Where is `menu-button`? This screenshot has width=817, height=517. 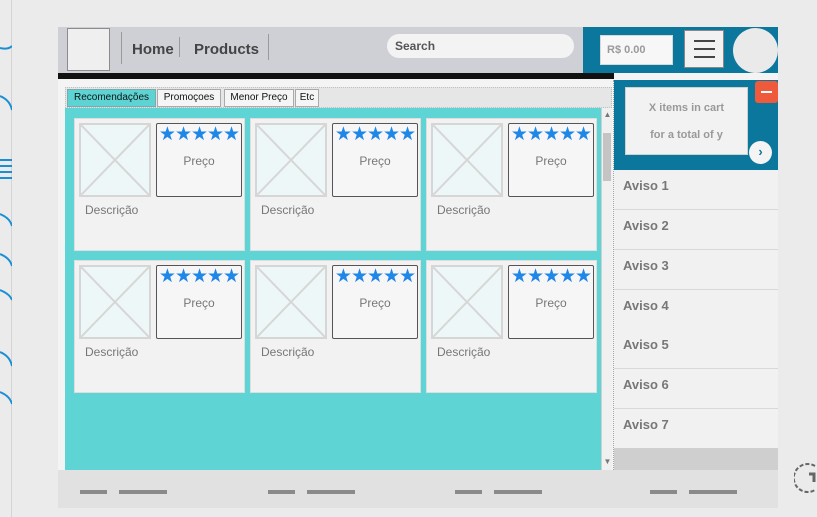 menu-button is located at coordinates (704, 49).